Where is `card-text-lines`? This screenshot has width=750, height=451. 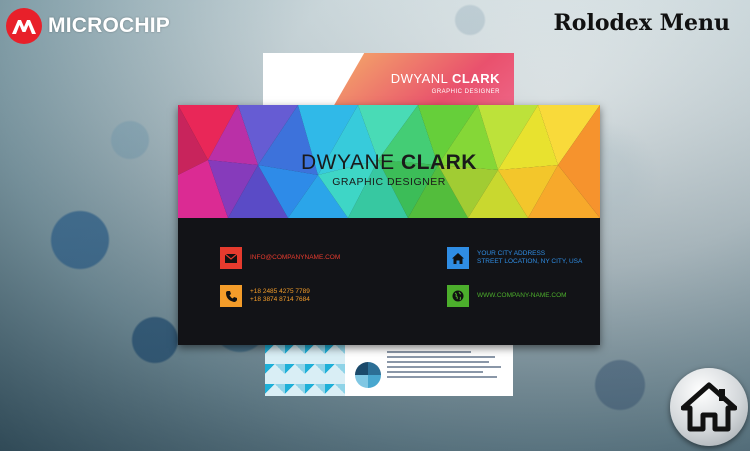
card-text-lines is located at coordinates (447, 364).